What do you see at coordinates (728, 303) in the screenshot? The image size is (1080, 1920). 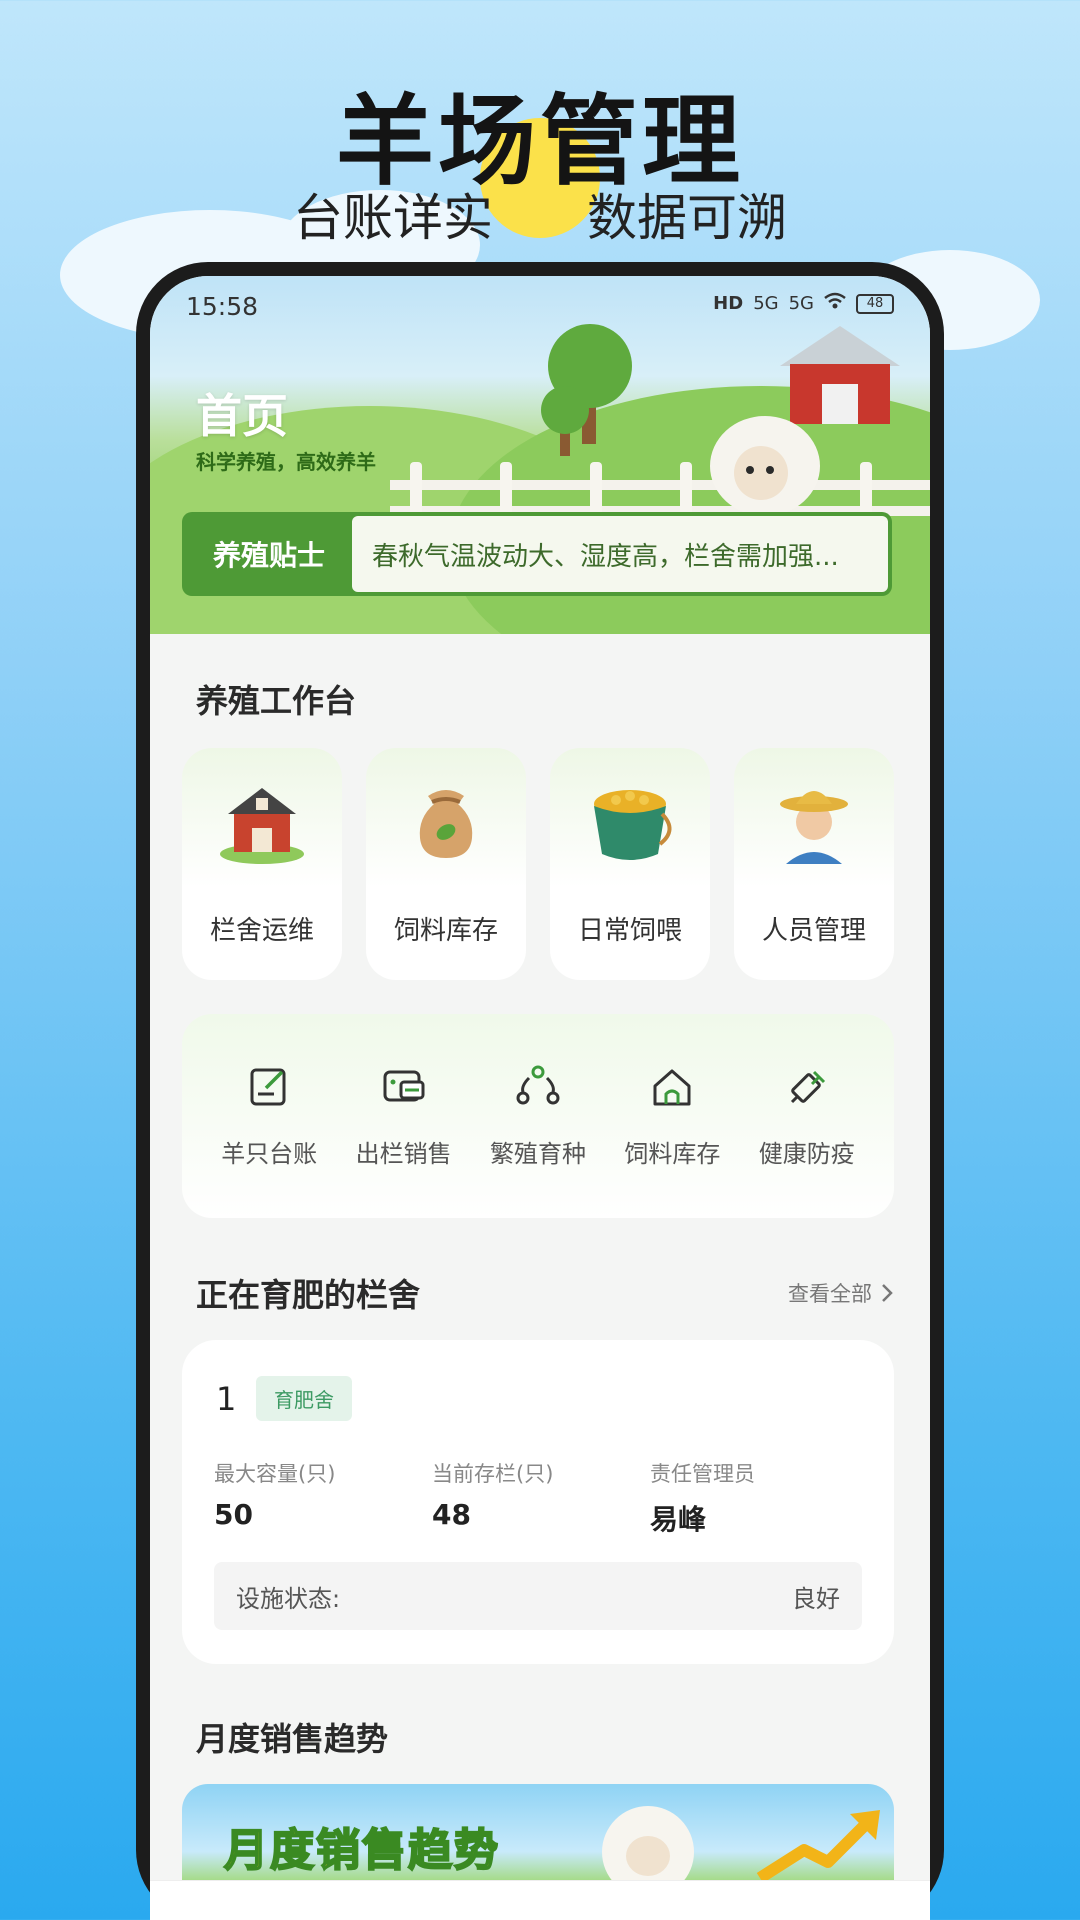 I see `hd-icon: HD` at bounding box center [728, 303].